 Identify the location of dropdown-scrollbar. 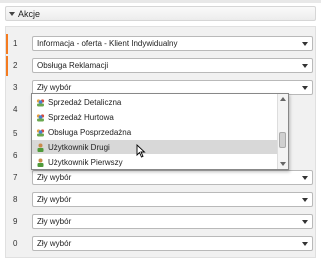
(282, 131).